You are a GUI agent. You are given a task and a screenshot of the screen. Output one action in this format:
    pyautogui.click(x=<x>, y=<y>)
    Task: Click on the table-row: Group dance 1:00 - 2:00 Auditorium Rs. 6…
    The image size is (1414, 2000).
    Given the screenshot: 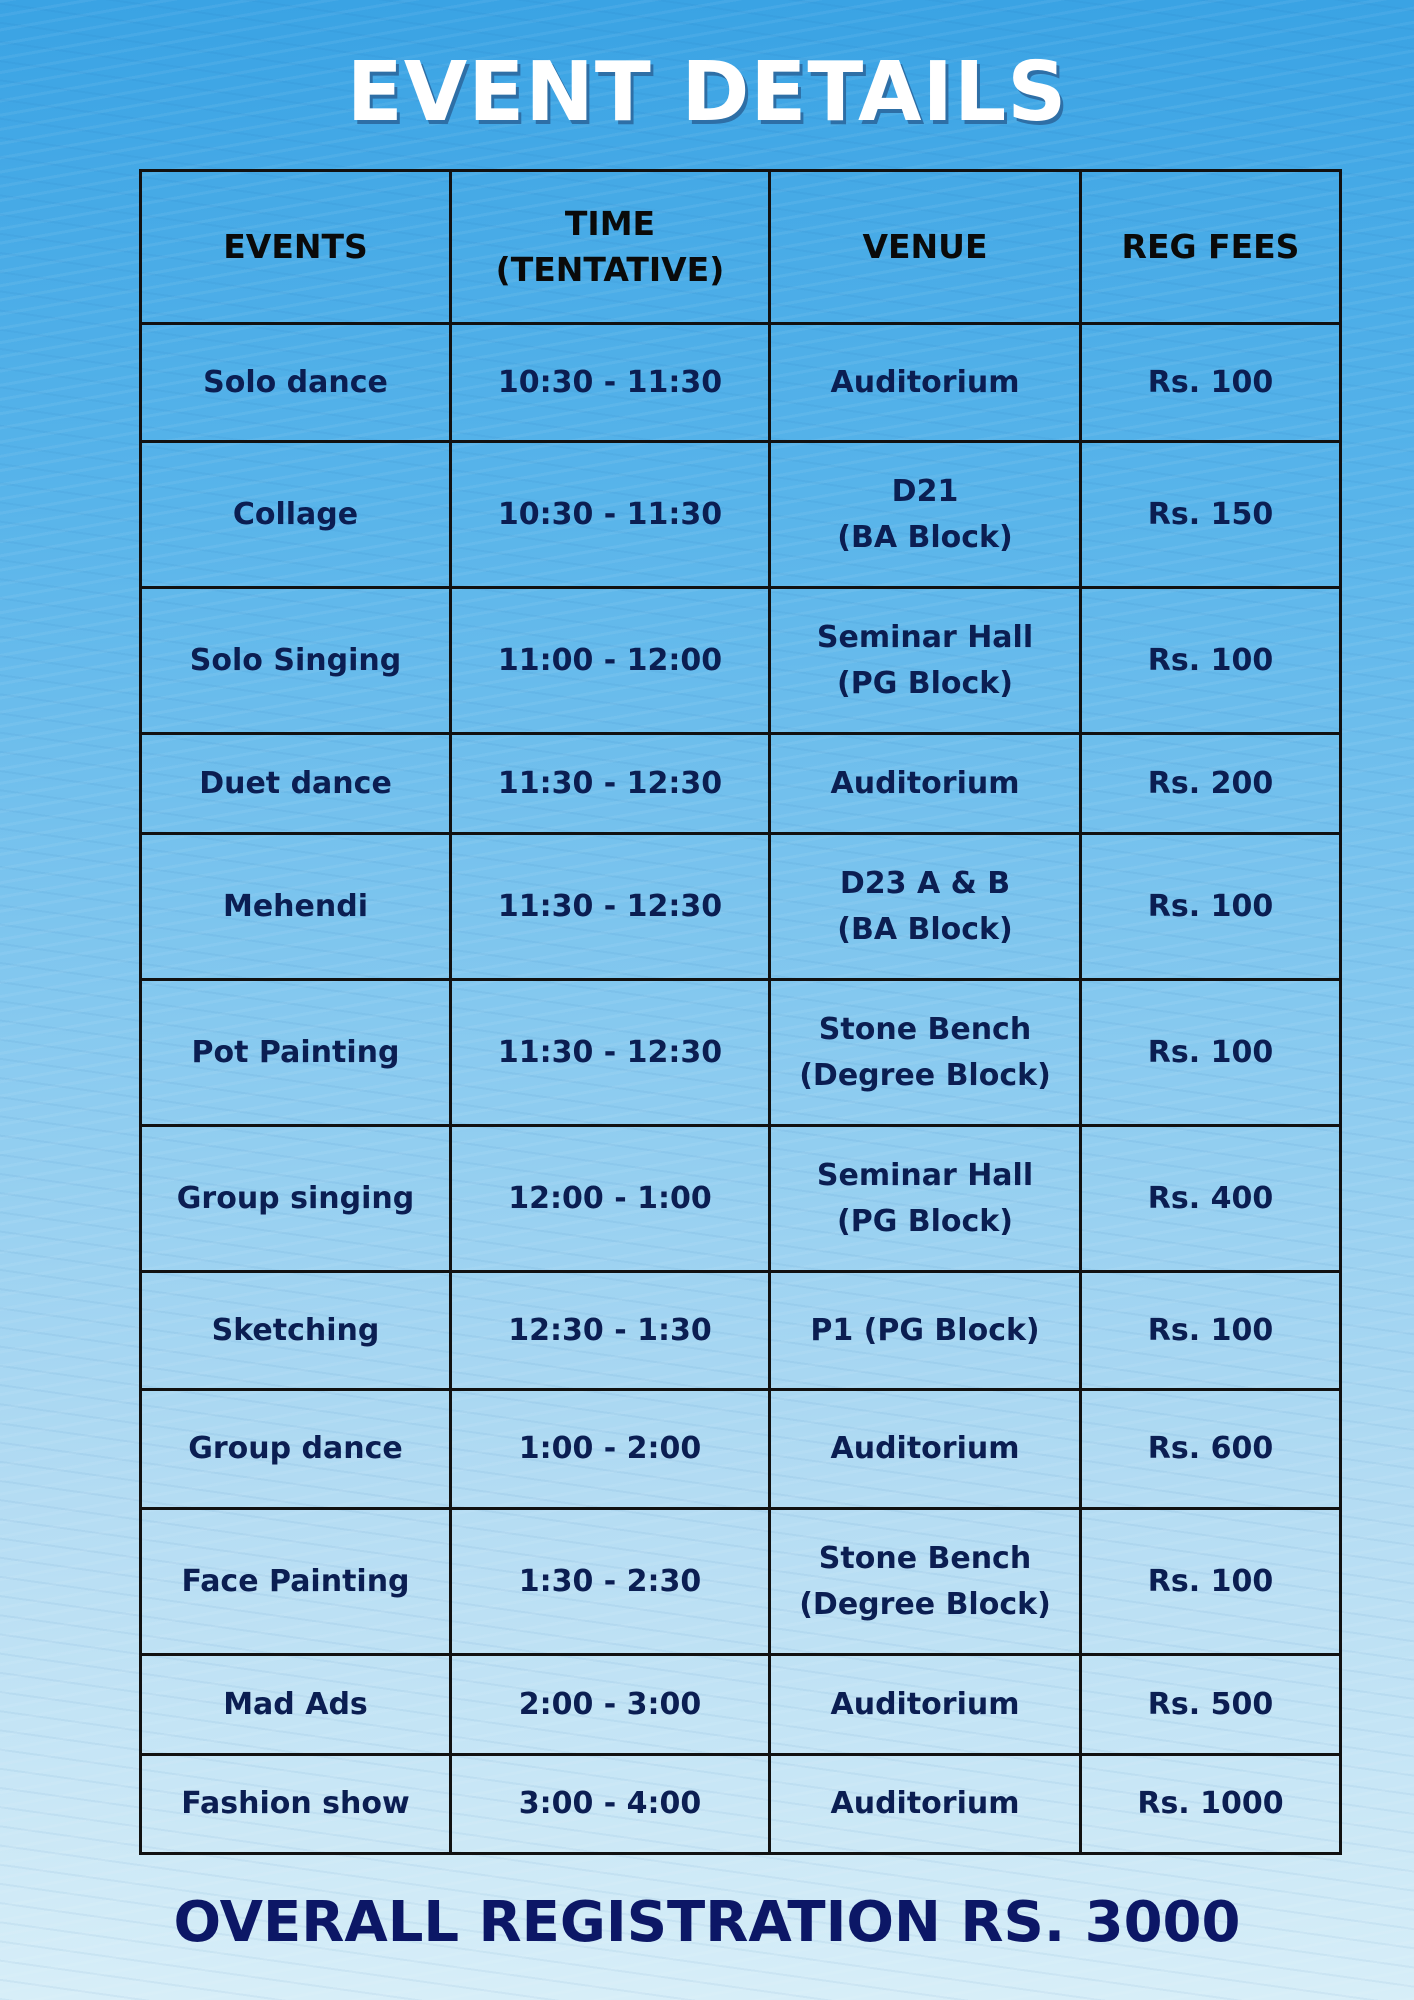 What is the action you would take?
    pyautogui.click(x=740, y=1449)
    